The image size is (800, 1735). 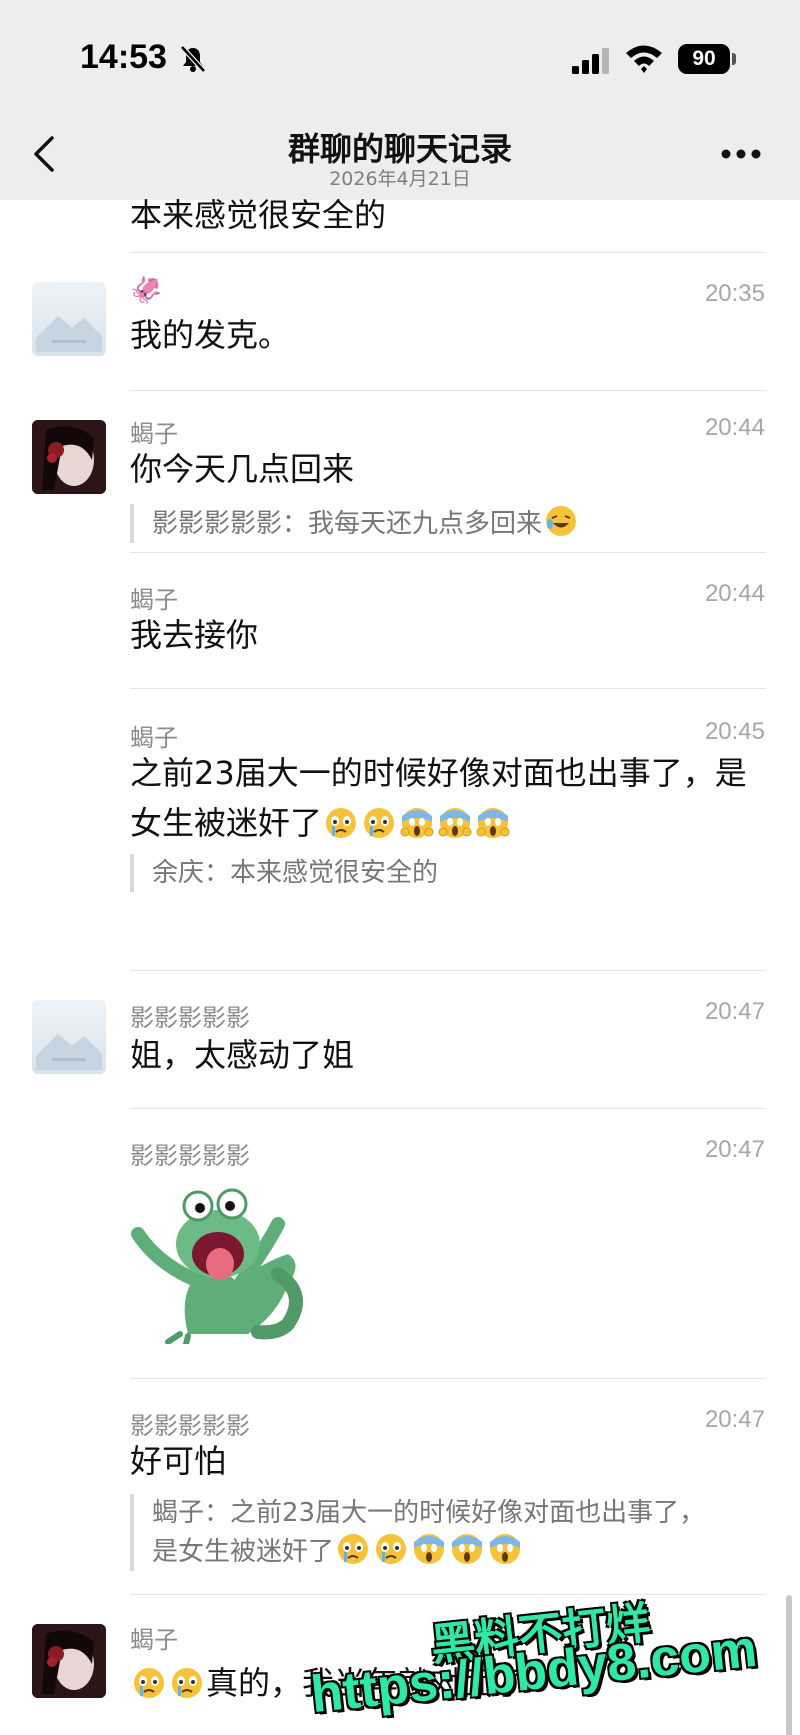 I want to click on bell-muted-icon, so click(x=193, y=59).